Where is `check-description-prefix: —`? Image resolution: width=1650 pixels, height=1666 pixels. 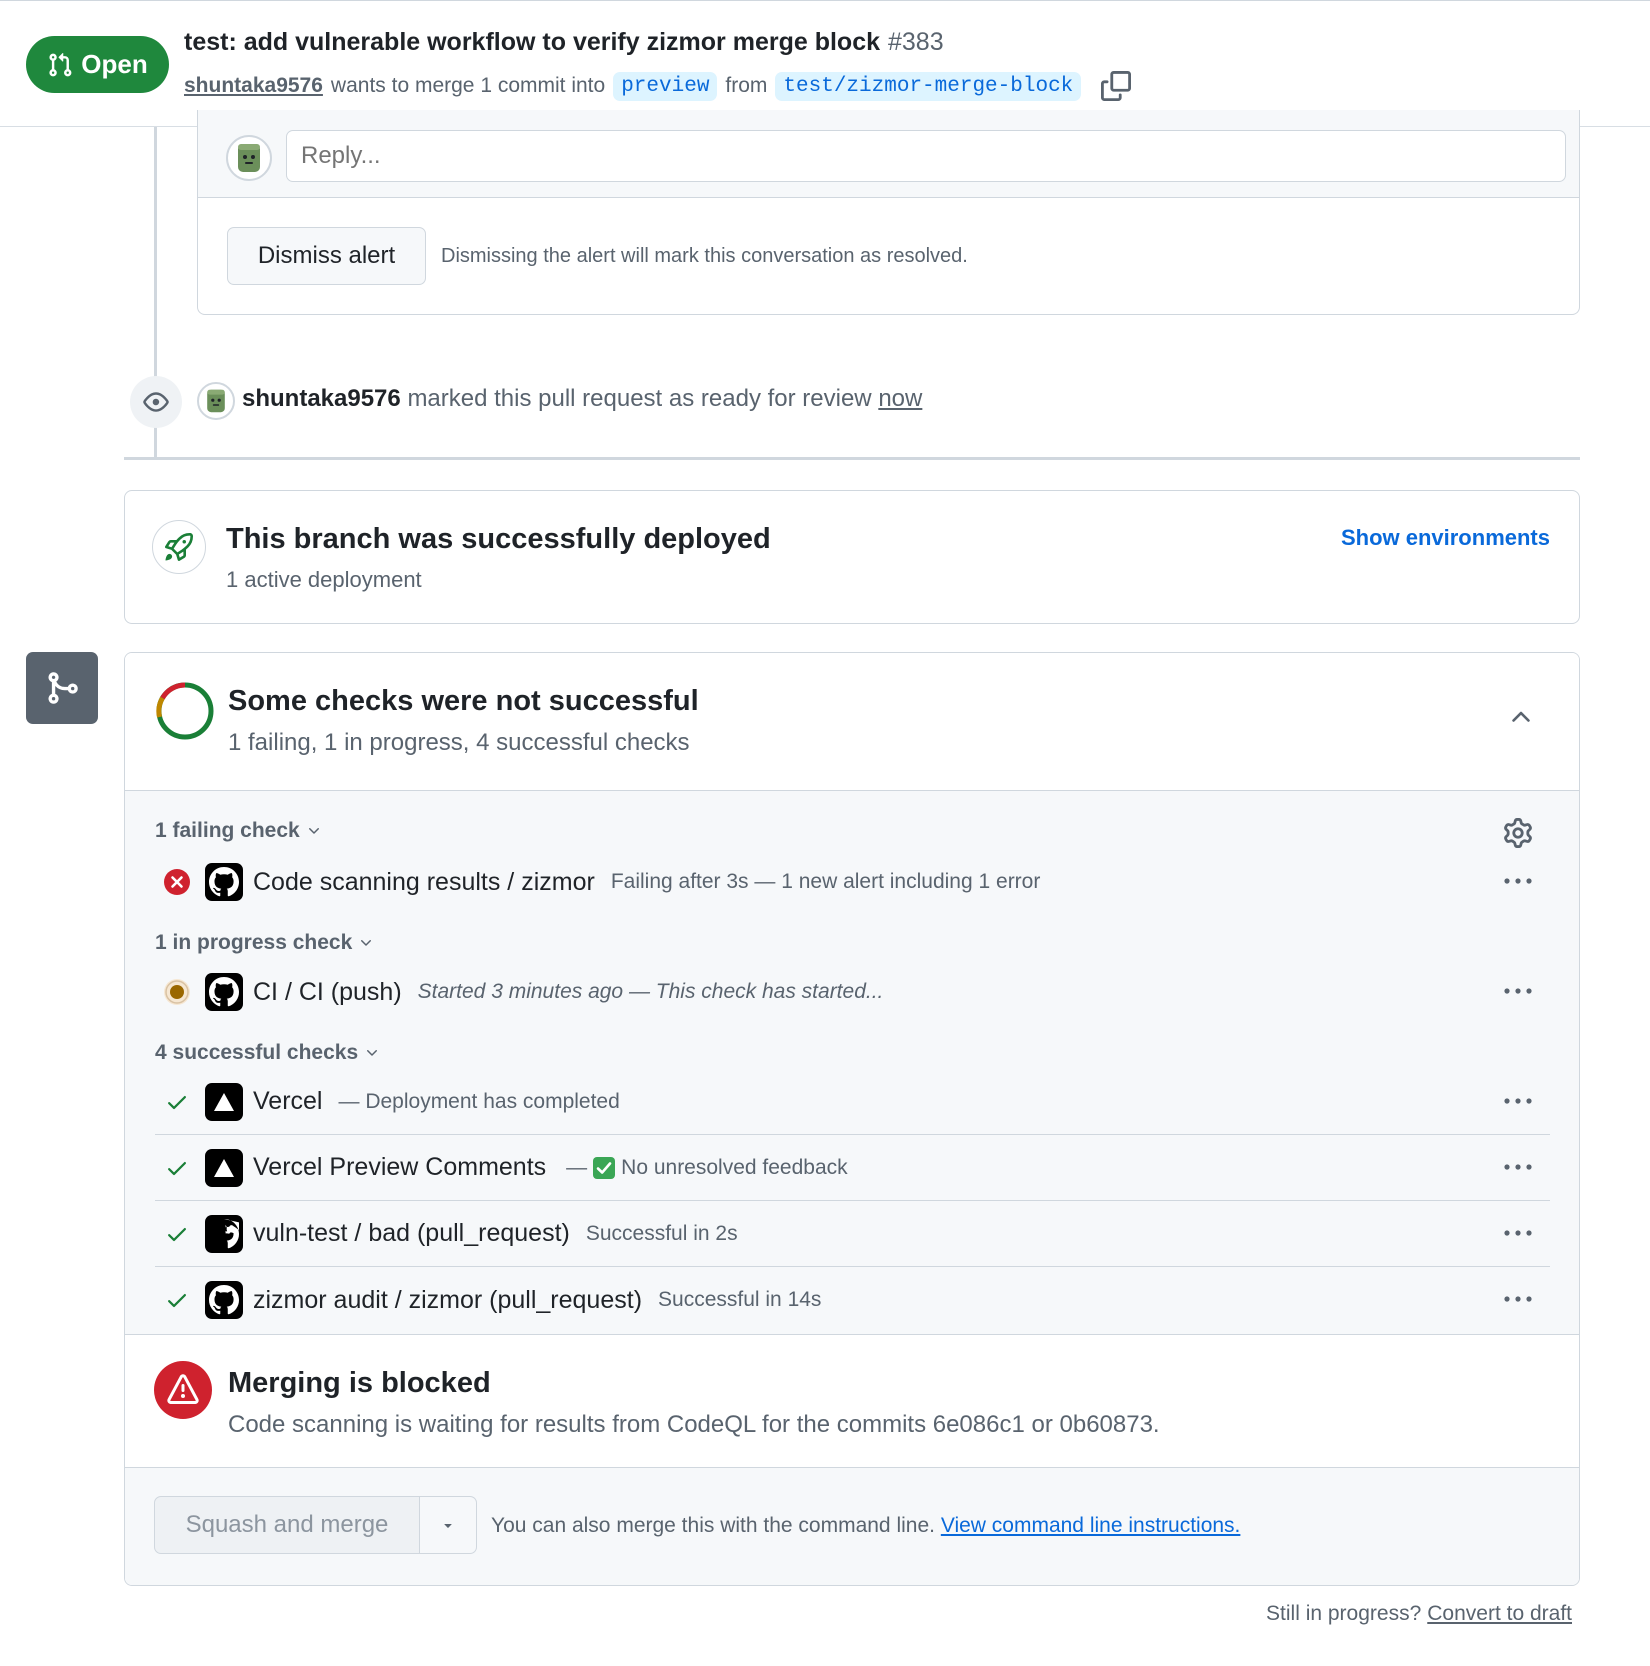
check-description-prefix: — is located at coordinates (577, 1167).